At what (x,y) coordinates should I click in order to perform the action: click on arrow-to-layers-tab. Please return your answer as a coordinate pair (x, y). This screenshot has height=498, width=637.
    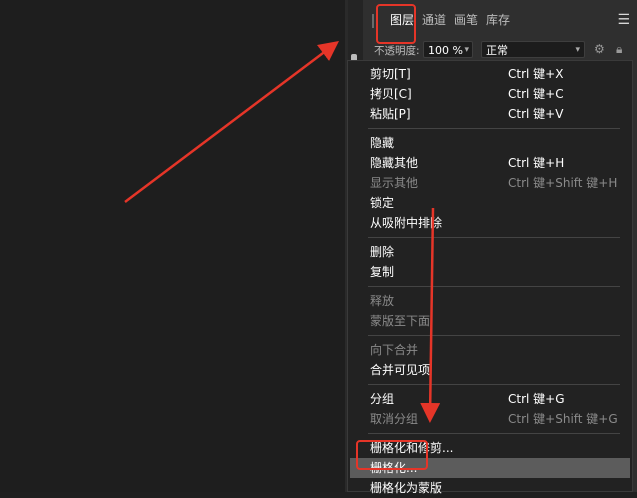
    Looking at the image, I should click on (231, 121).